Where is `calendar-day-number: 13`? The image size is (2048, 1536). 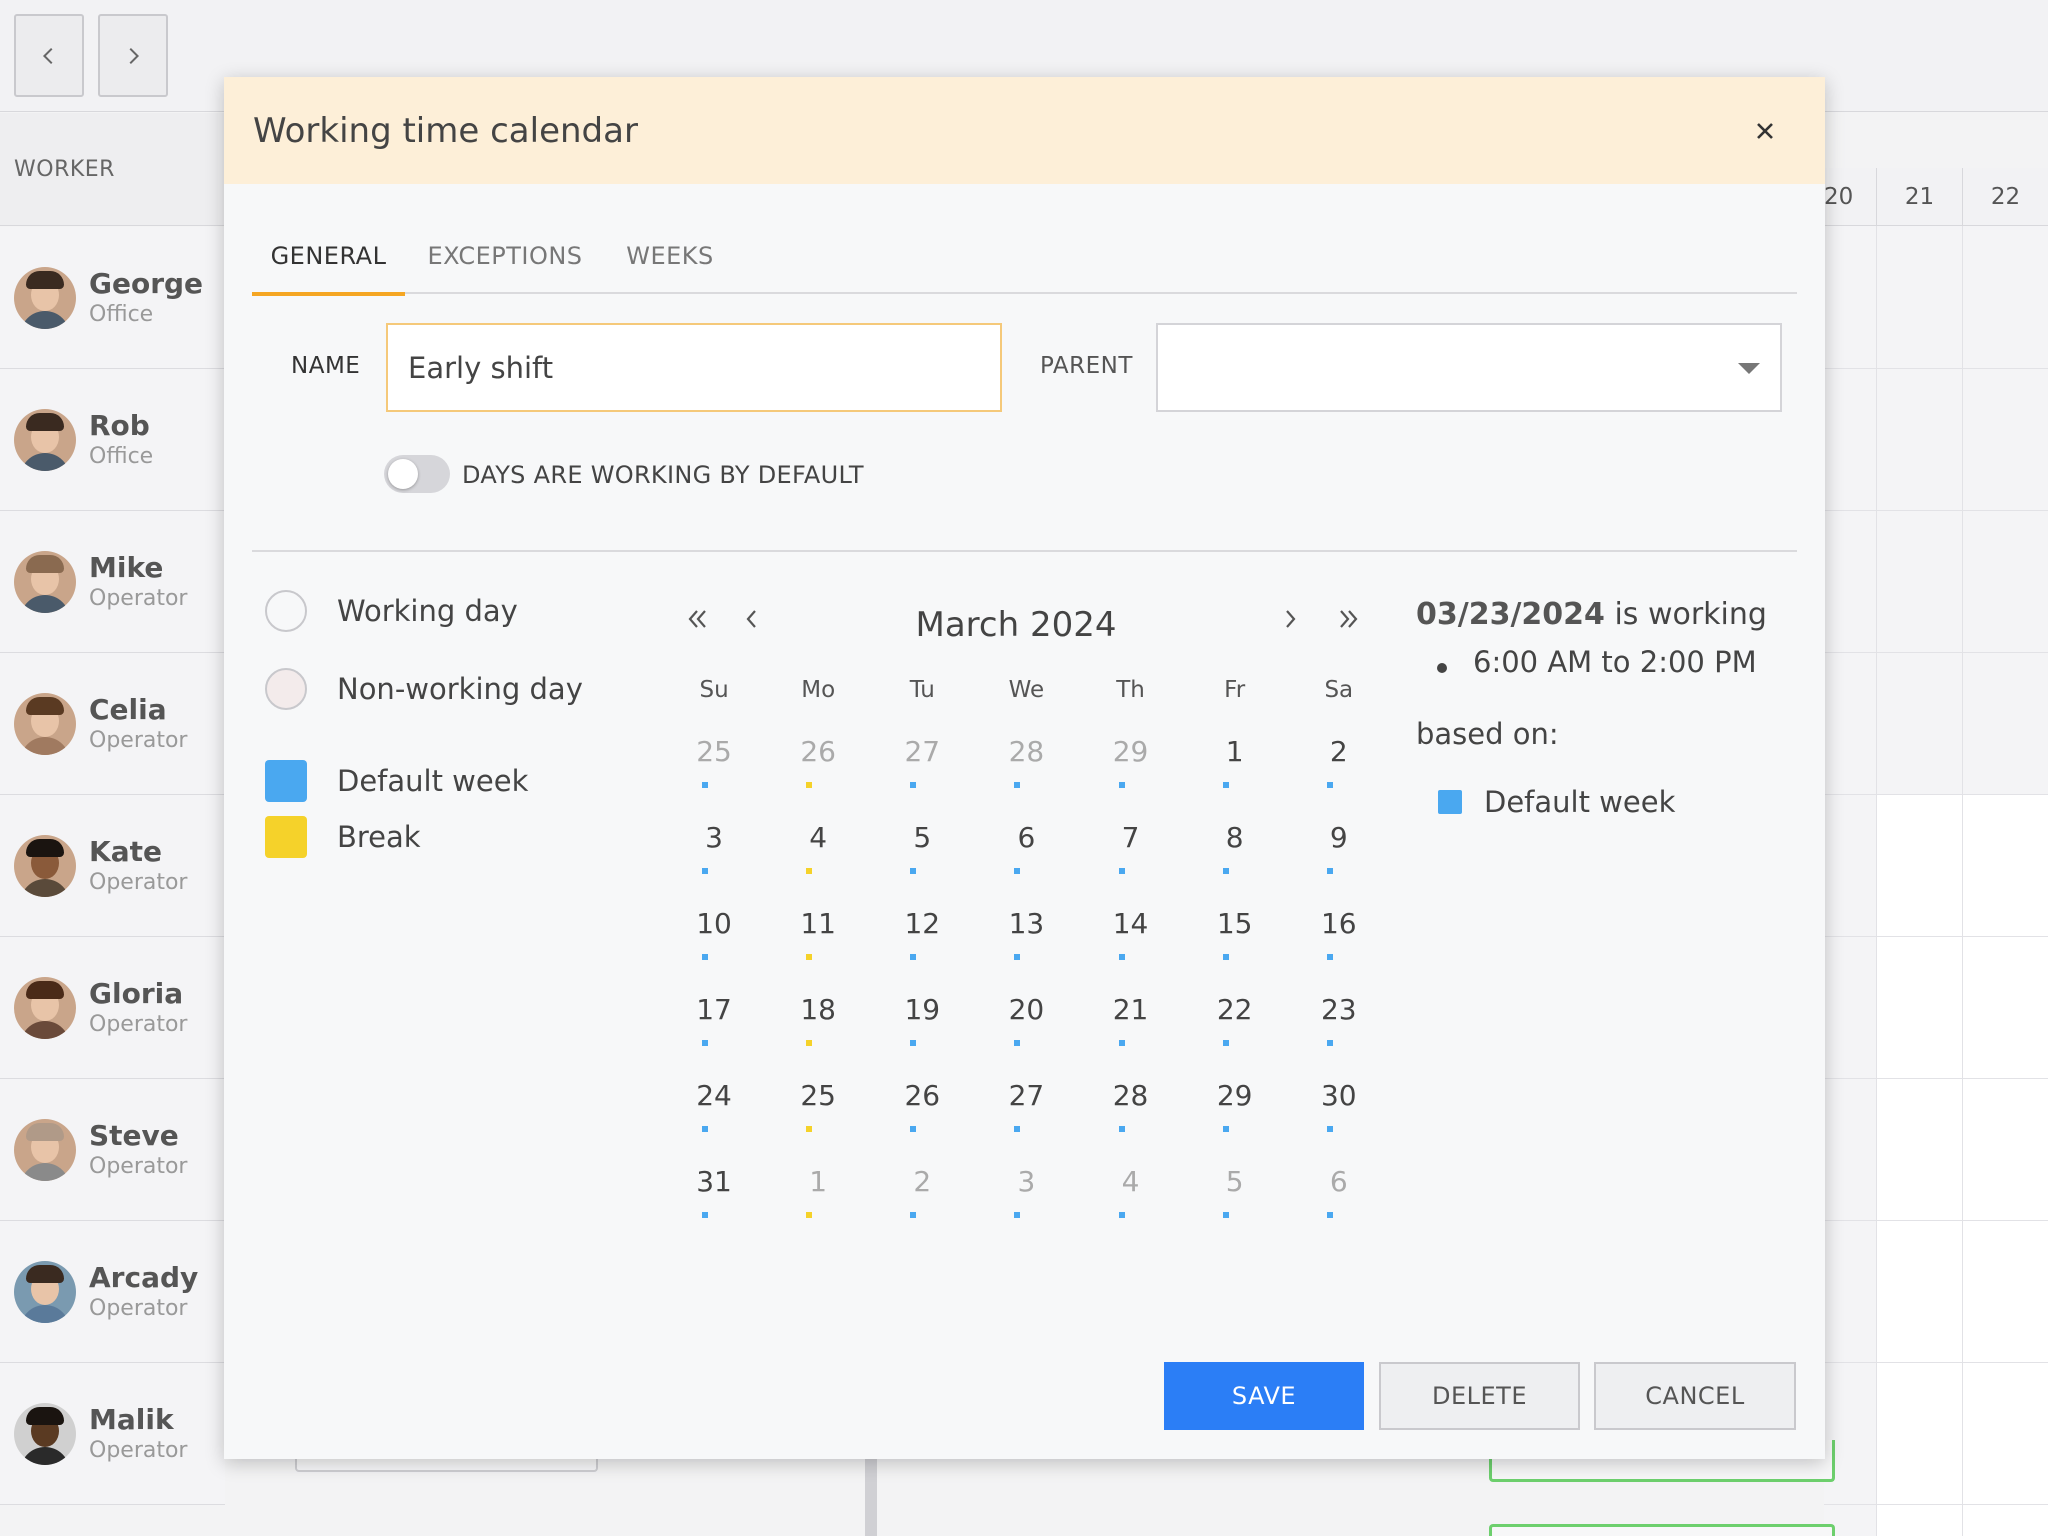
calendar-day-number: 13 is located at coordinates (1026, 923).